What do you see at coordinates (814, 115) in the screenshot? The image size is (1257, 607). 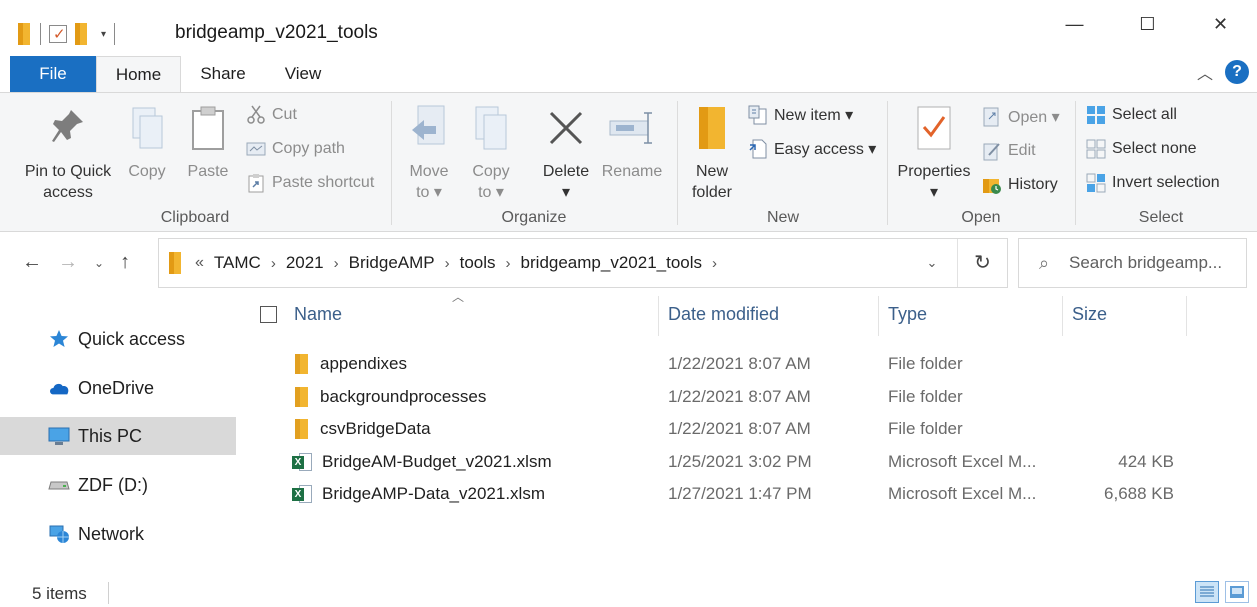 I see `new-item-label: New item ▾` at bounding box center [814, 115].